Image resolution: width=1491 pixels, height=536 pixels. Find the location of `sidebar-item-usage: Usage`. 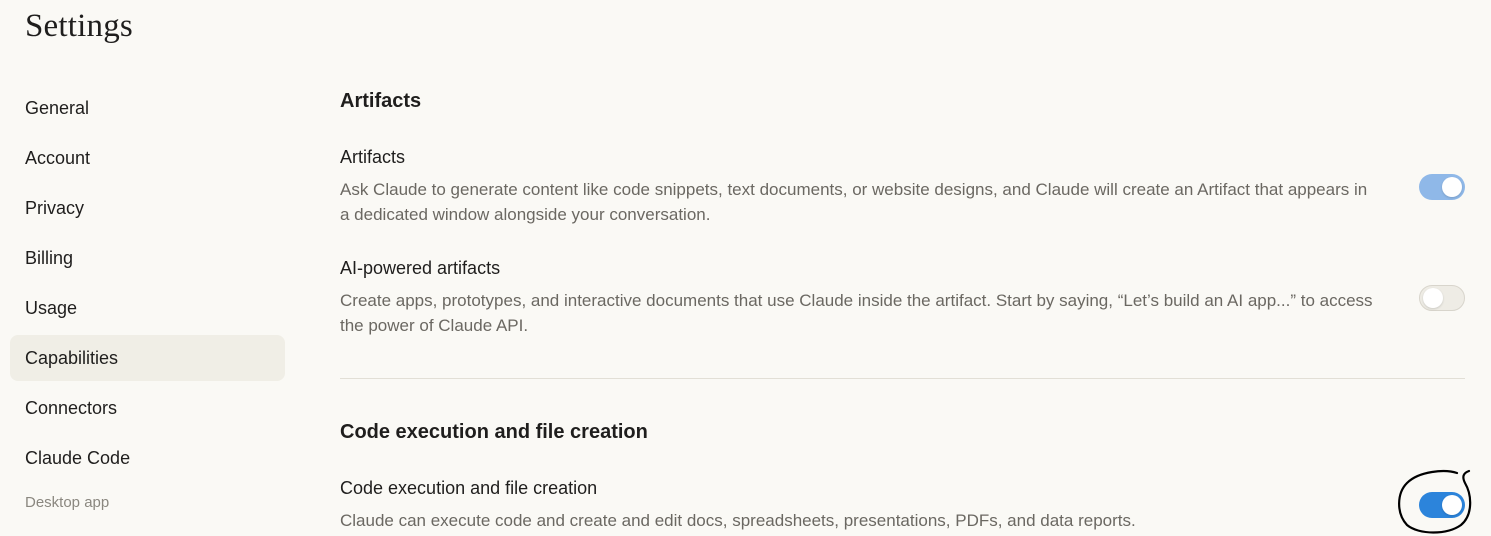

sidebar-item-usage: Usage is located at coordinates (147, 308).